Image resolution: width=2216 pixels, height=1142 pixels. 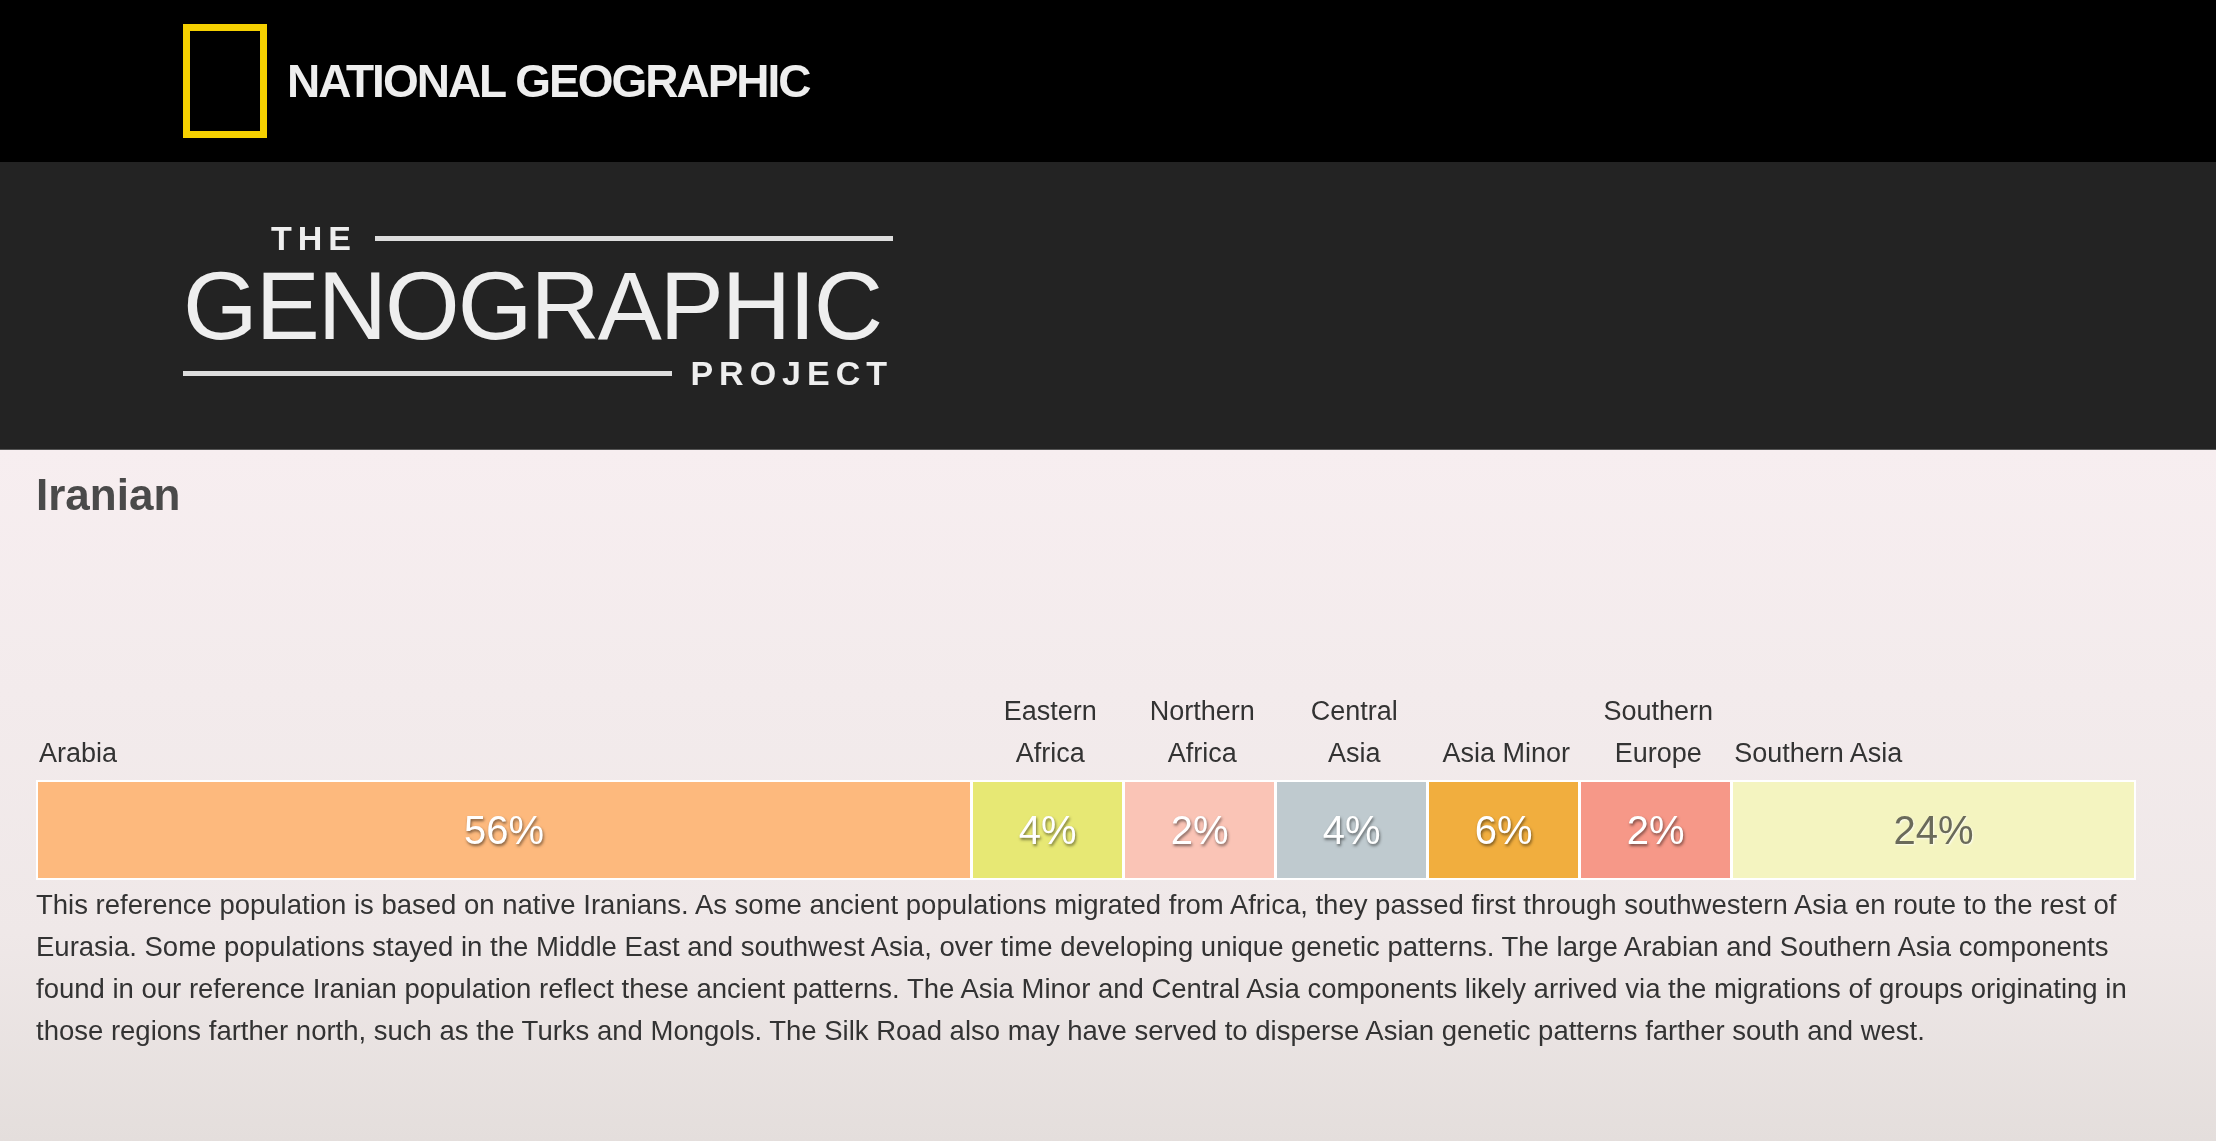 What do you see at coordinates (1082, 968) in the screenshot?
I see `description-paragraph: This reference population is based on native Iranians. As some ancient populations migrated from Africa, they passed first through southwestern Asia en route to the rest of Eurasia. Some populations stayed in the Middle East and southwest Asia, over time developing unique genetic patterns. The large Arabian and Southern Asia components found in our reference Iranian population reflect these ancient patterns. The Asia Minor and Central Asia components likely arrived via the migrations of groups originating in those regions farther north, such as the Turks and Mongols. The Silk Road also may have served to disperse Asian genetic patterns farther south and west.` at bounding box center [1082, 968].